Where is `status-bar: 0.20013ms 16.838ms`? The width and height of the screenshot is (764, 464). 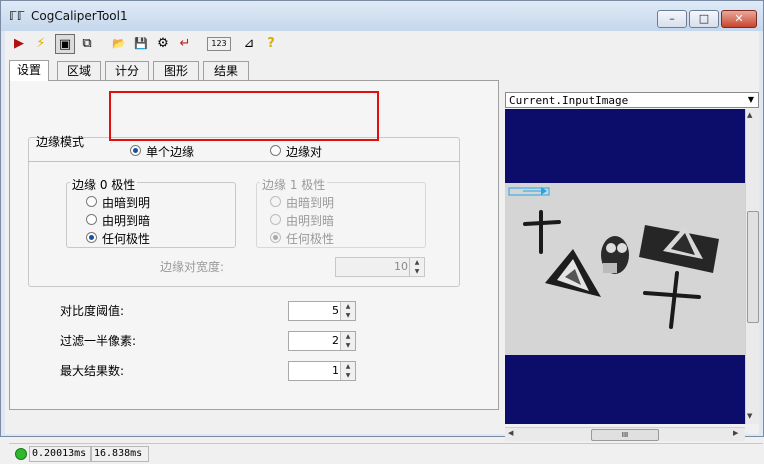 status-bar: 0.20013ms 16.838ms is located at coordinates (386, 453).